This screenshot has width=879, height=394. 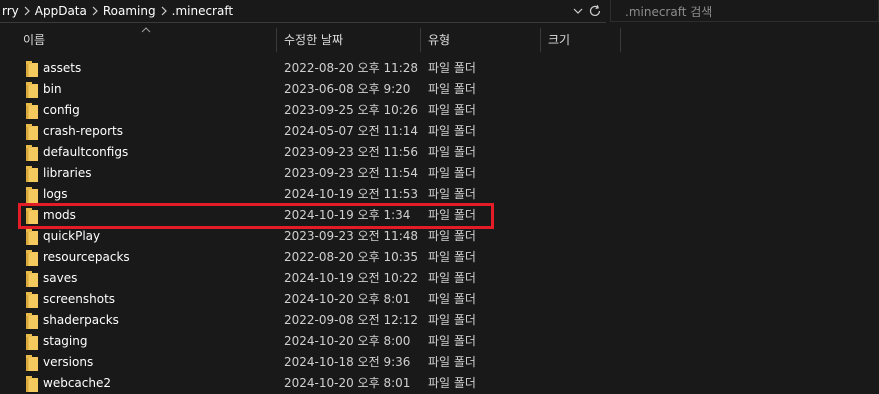 I want to click on breadcrumb-appdata: AppData, so click(x=61, y=11).